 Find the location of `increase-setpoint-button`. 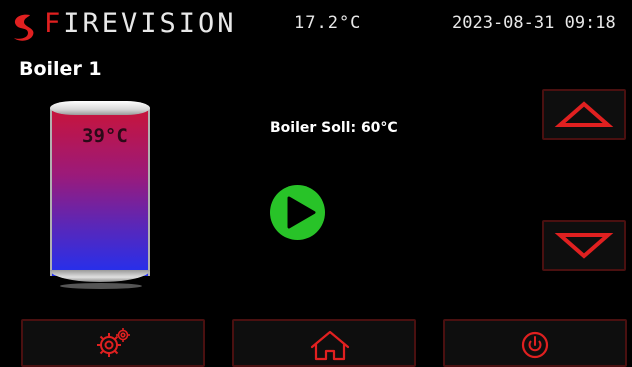

increase-setpoint-button is located at coordinates (584, 114).